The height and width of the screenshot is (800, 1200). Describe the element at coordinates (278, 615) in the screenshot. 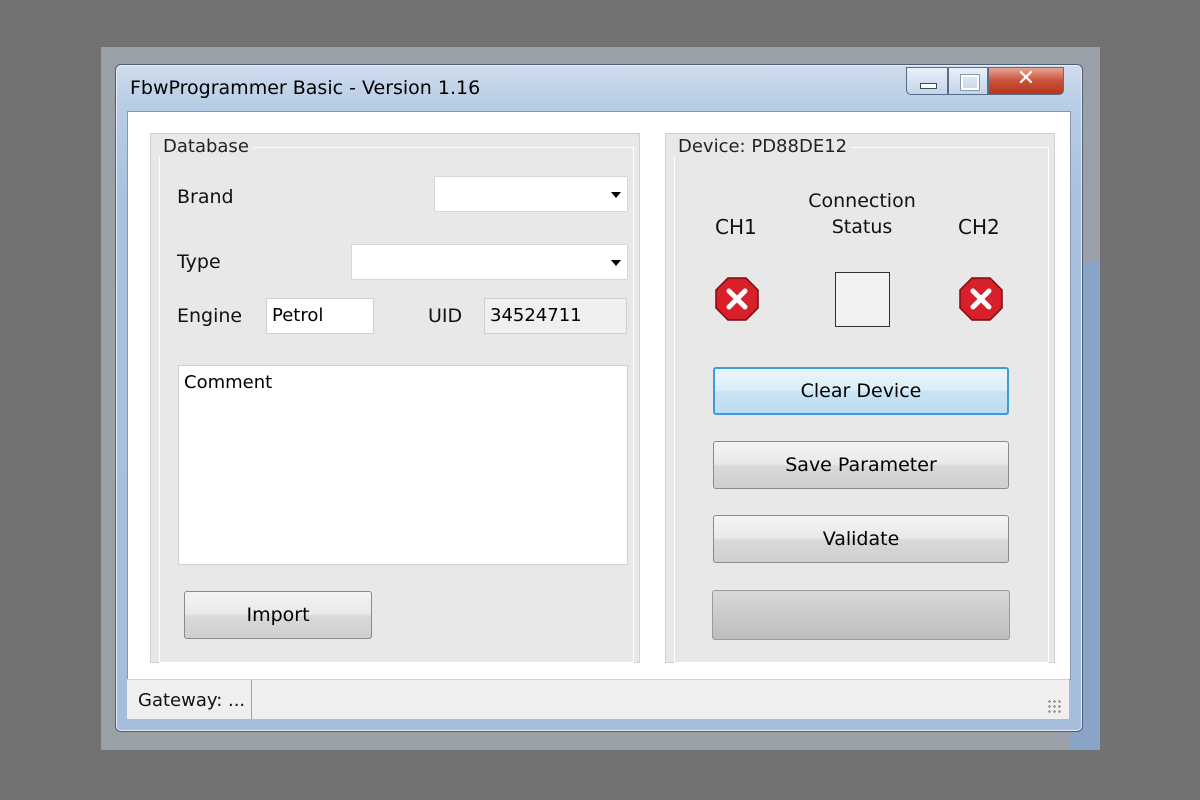

I see `import-button: Import` at that location.